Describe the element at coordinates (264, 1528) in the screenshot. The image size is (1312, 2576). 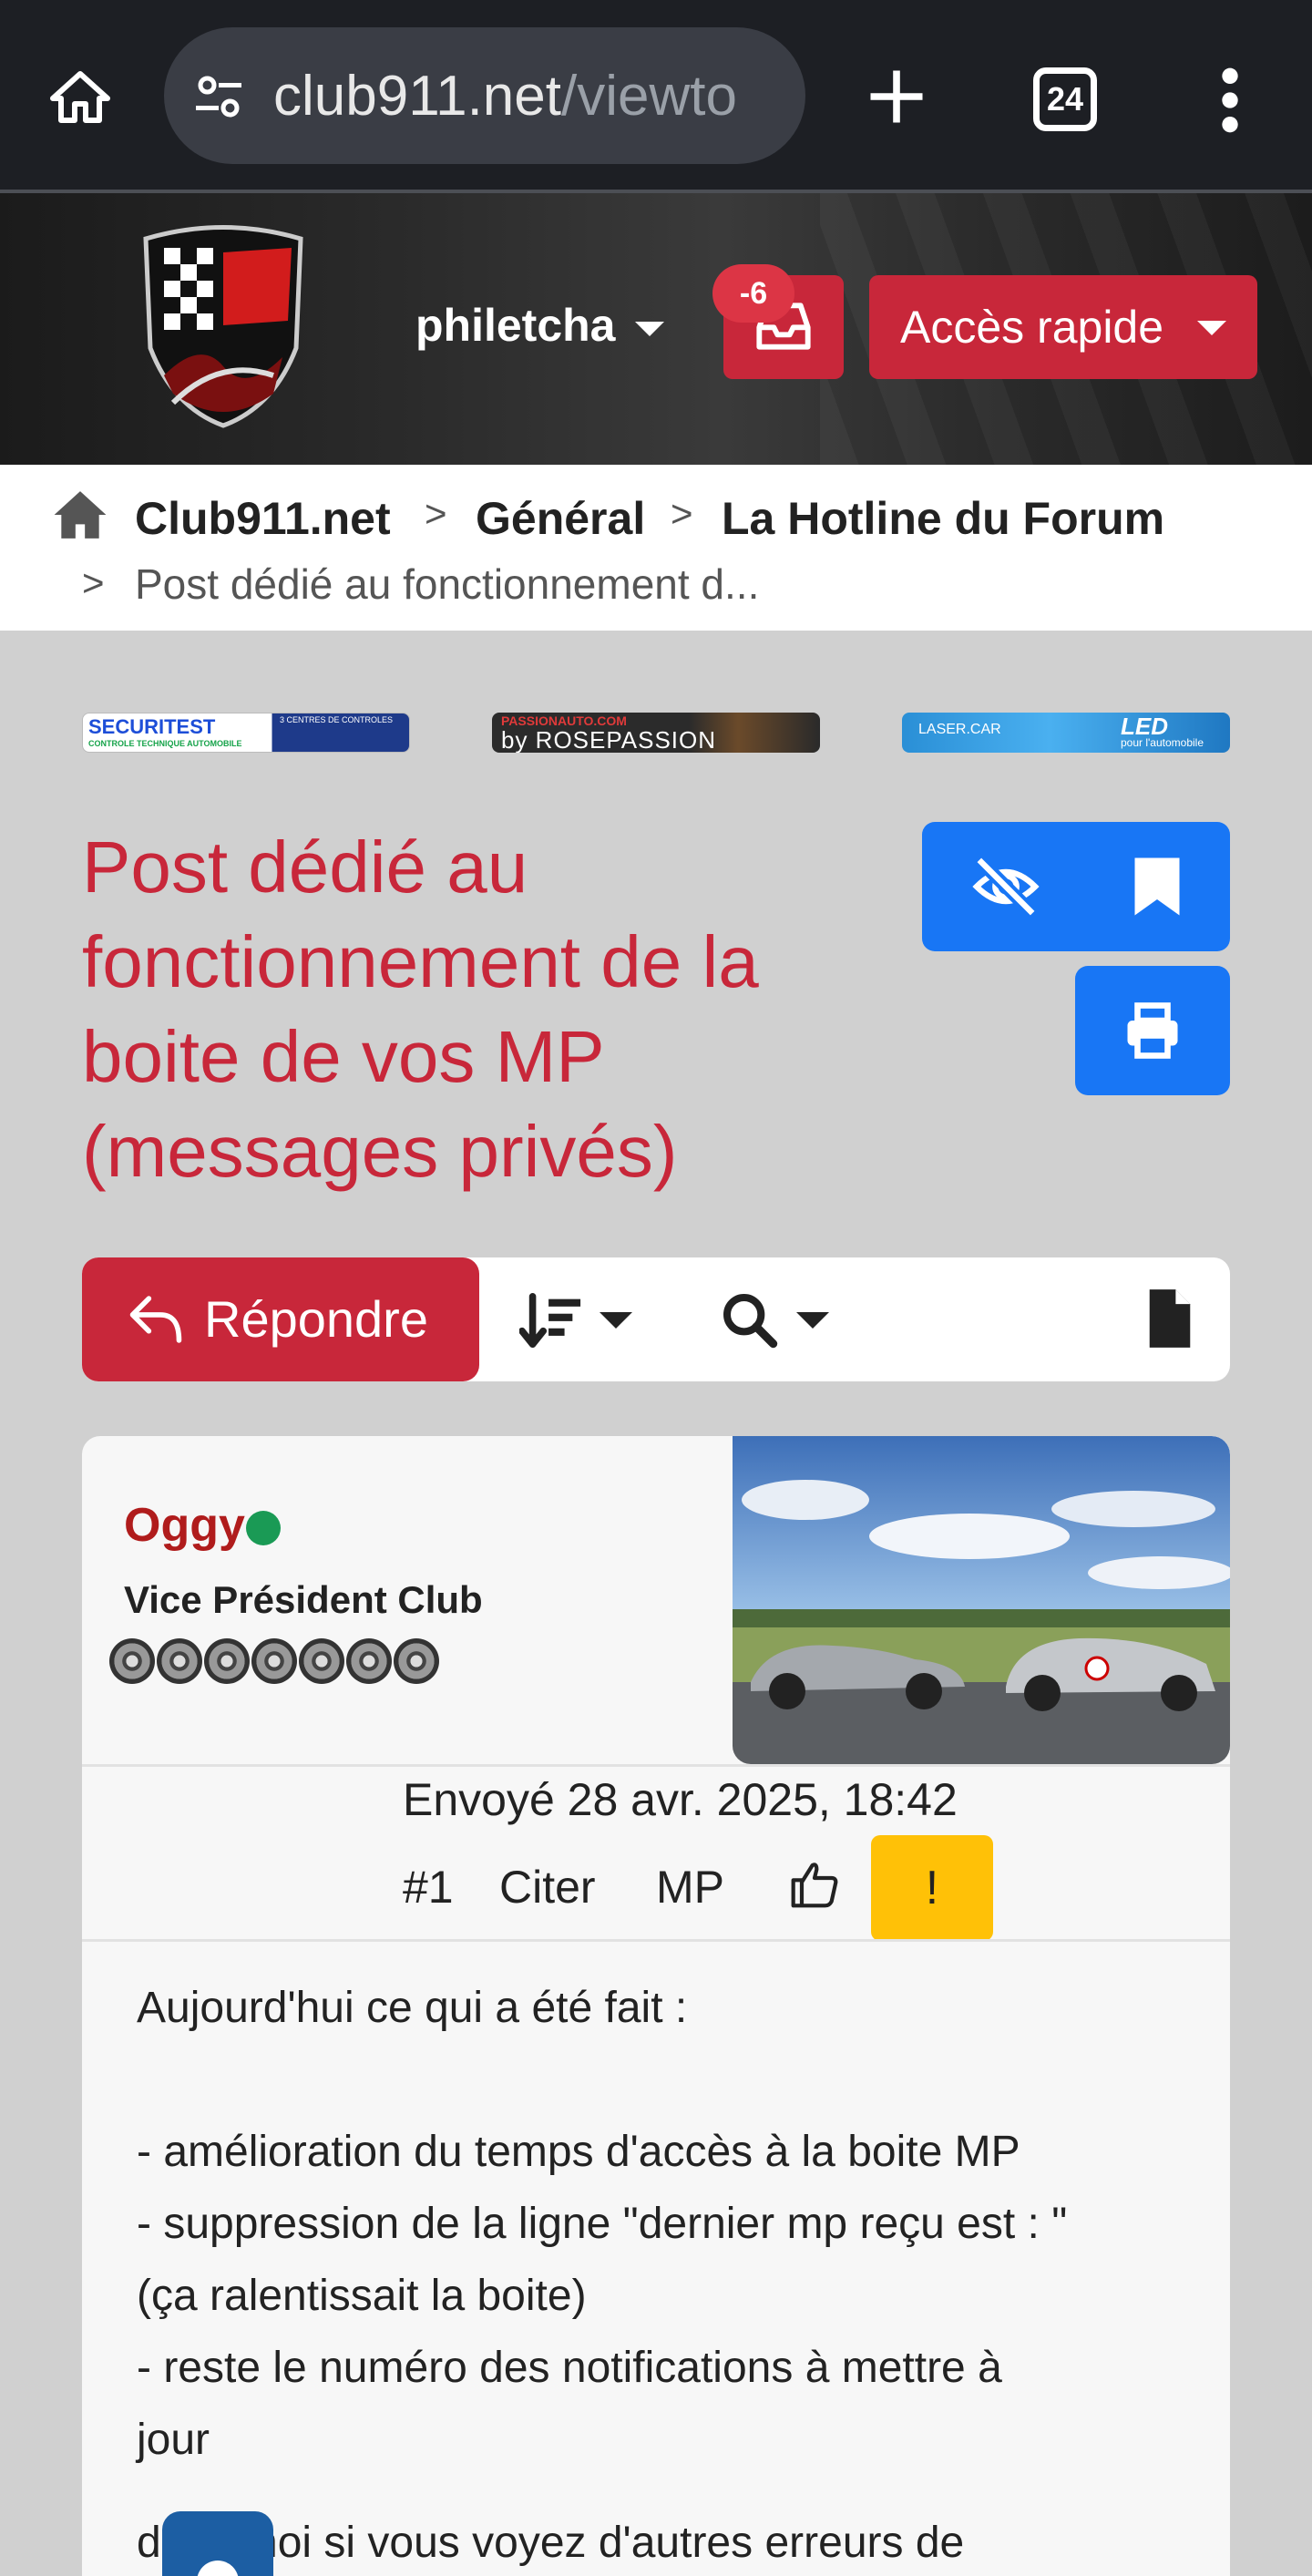
I see `online-status-icon` at that location.